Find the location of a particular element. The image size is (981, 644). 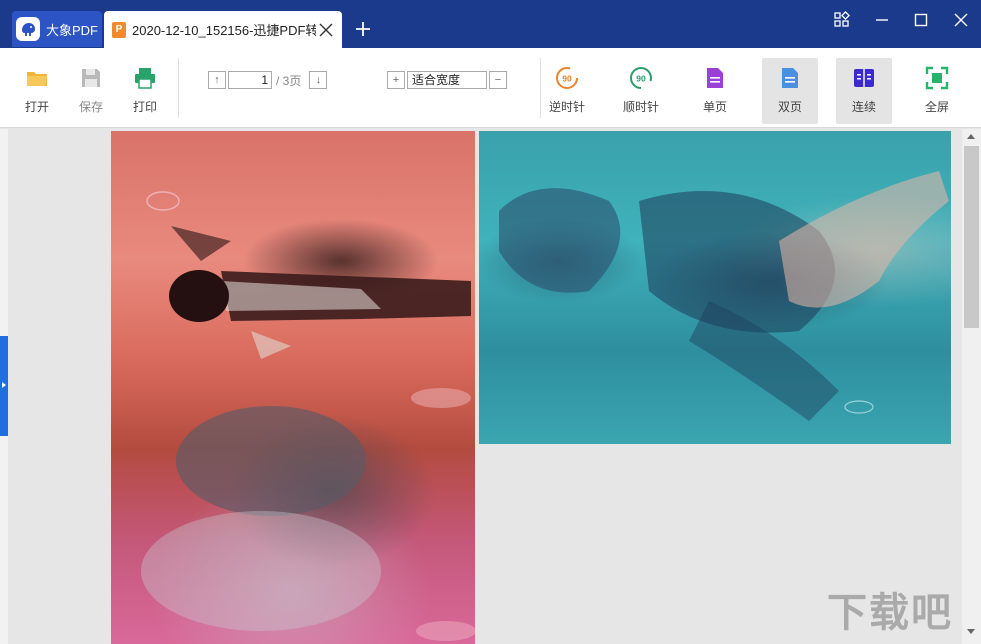

print-label: 打印 is located at coordinates (144, 107).